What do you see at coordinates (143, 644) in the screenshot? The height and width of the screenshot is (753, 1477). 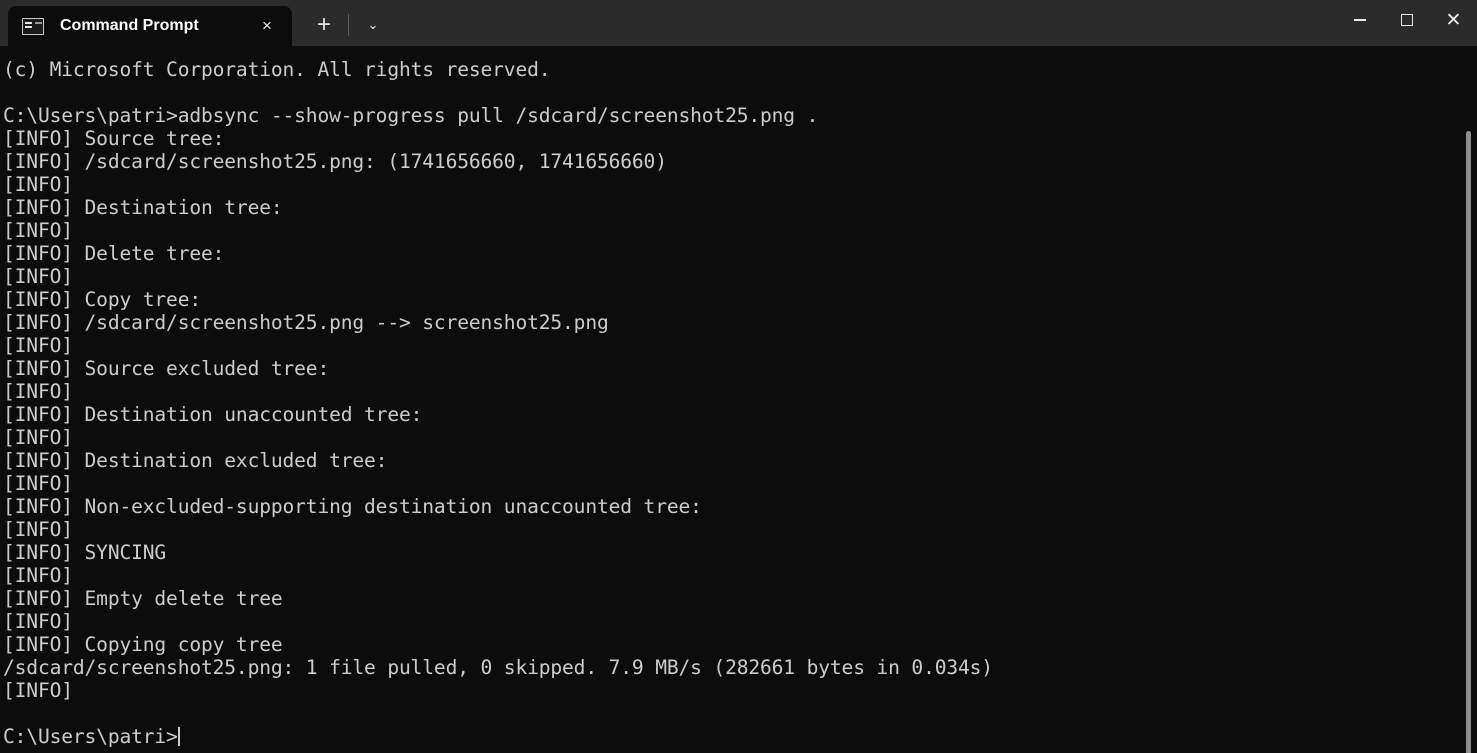 I see `terminal-line: [INFO] Copying copy tree` at bounding box center [143, 644].